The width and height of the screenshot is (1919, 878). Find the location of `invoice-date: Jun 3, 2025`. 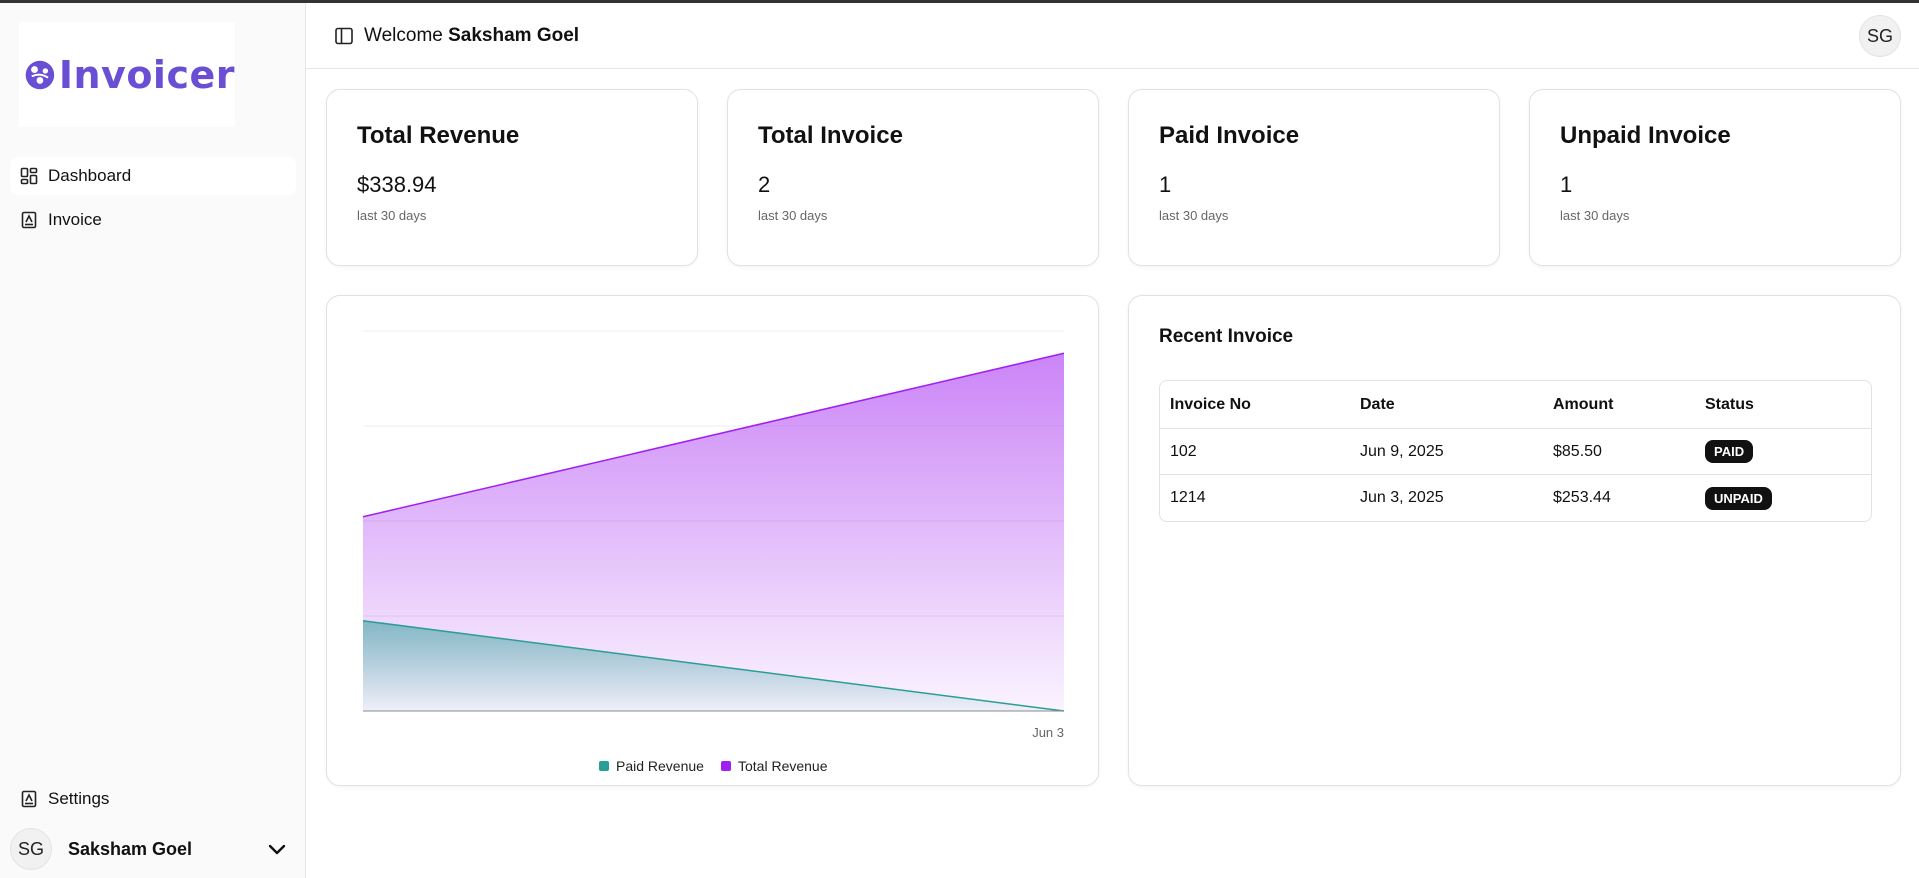

invoice-date: Jun 3, 2025 is located at coordinates (1402, 497).